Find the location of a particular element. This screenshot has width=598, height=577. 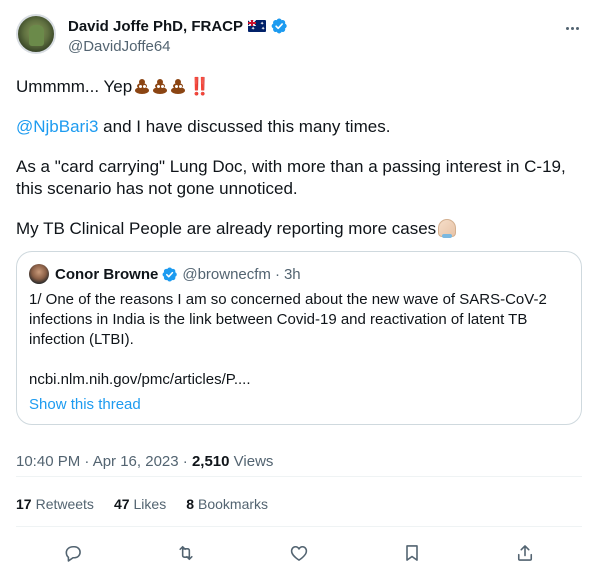

bookmarks-stat: 8 Bookmarks is located at coordinates (227, 504).